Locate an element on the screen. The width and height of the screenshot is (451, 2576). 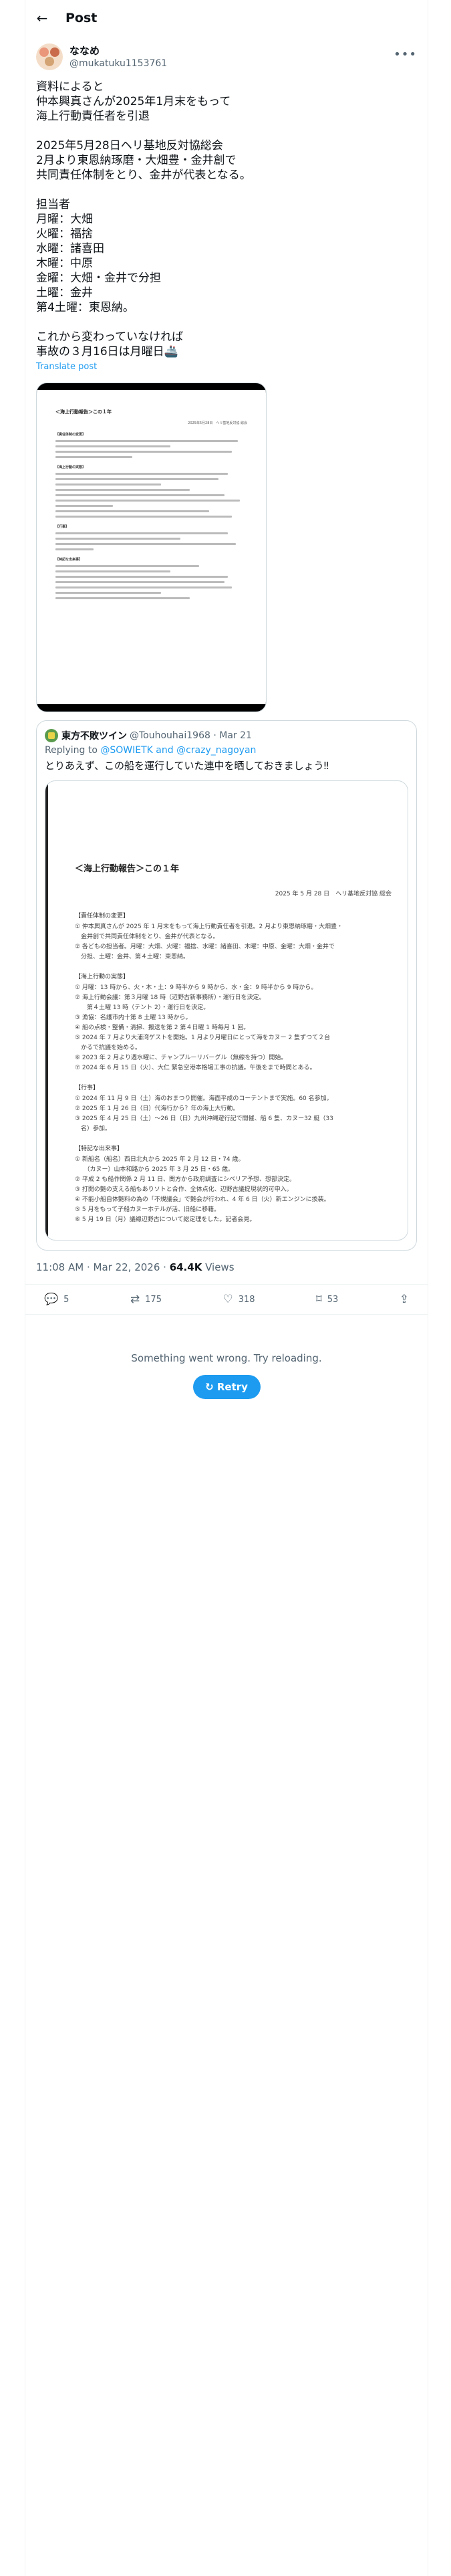
bookmark-count: 53 is located at coordinates (333, 1299).